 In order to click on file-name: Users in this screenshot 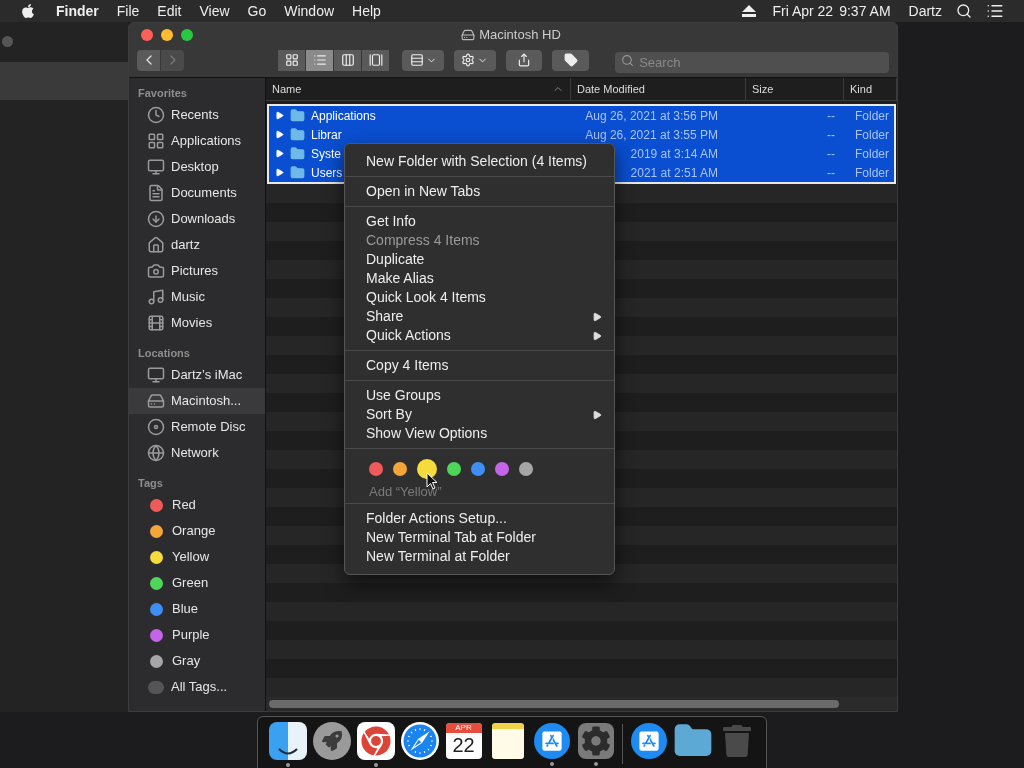, I will do `click(327, 173)`.